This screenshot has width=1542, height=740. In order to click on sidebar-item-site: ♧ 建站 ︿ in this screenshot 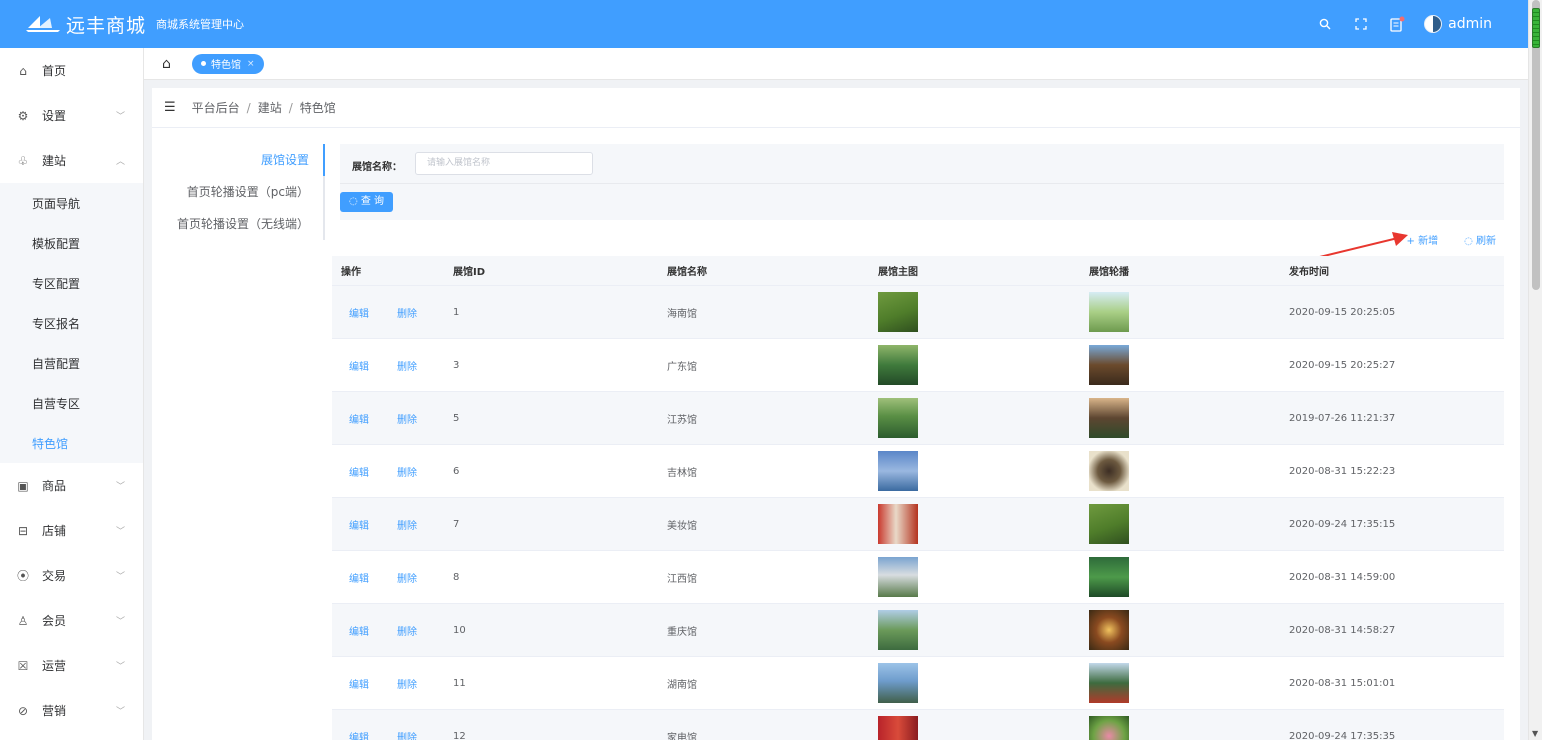, I will do `click(71, 160)`.